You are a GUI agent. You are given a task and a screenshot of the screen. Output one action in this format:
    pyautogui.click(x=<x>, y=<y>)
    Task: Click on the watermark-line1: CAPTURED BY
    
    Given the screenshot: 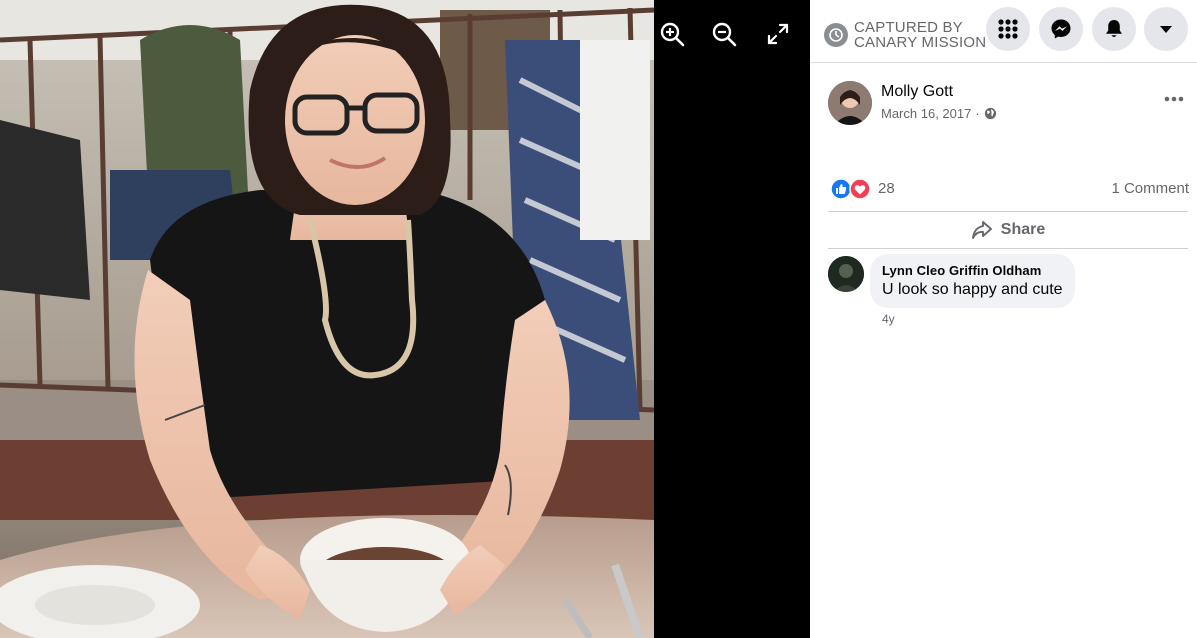 What is the action you would take?
    pyautogui.click(x=908, y=27)
    